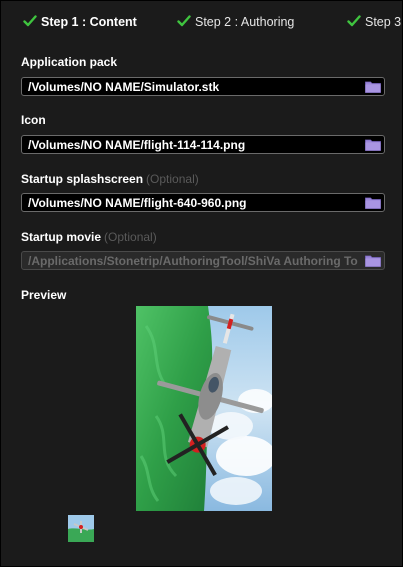  I want to click on movie-label: Startup movie (Optional), so click(89, 237).